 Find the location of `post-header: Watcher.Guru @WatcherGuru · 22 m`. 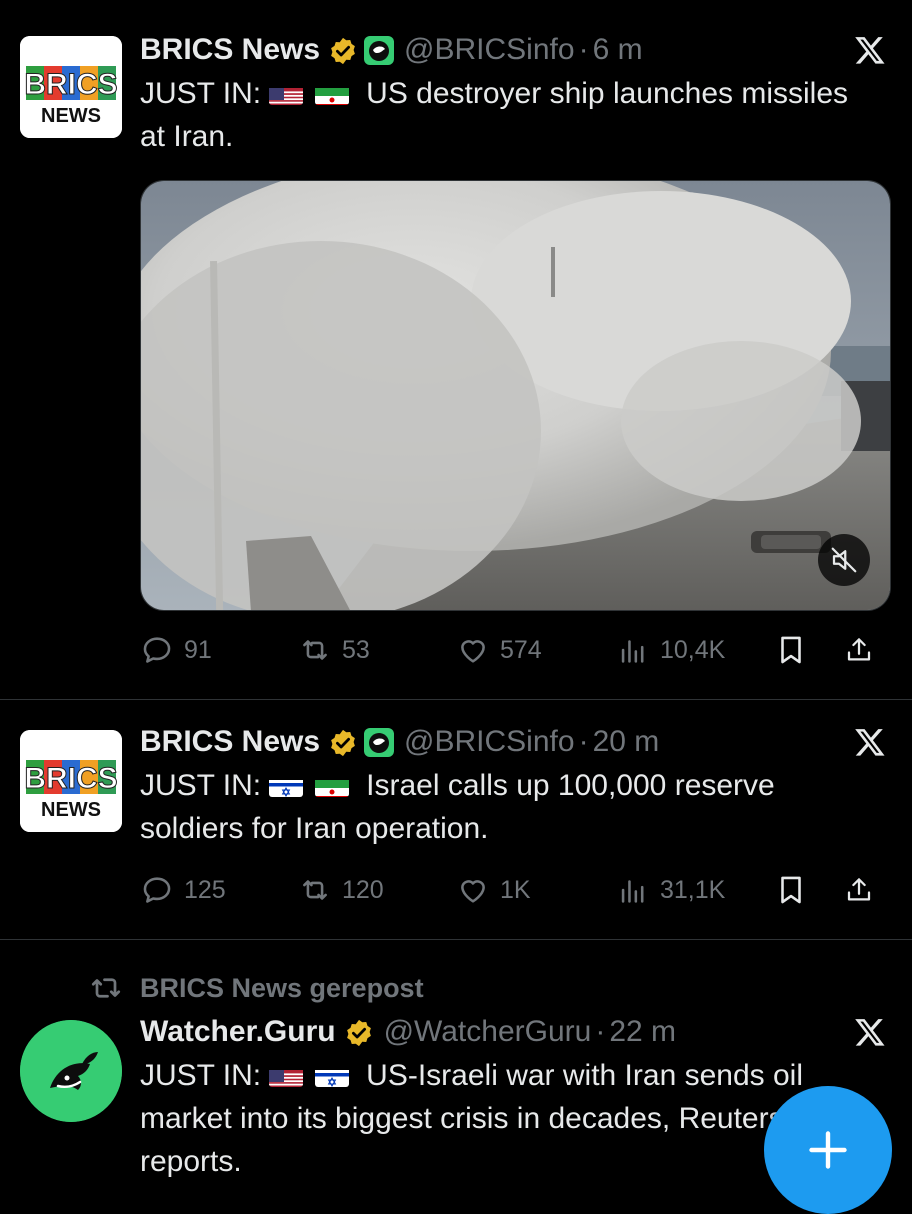

post-header: Watcher.Guru @WatcherGuru · 22 m is located at coordinates (516, 1032).